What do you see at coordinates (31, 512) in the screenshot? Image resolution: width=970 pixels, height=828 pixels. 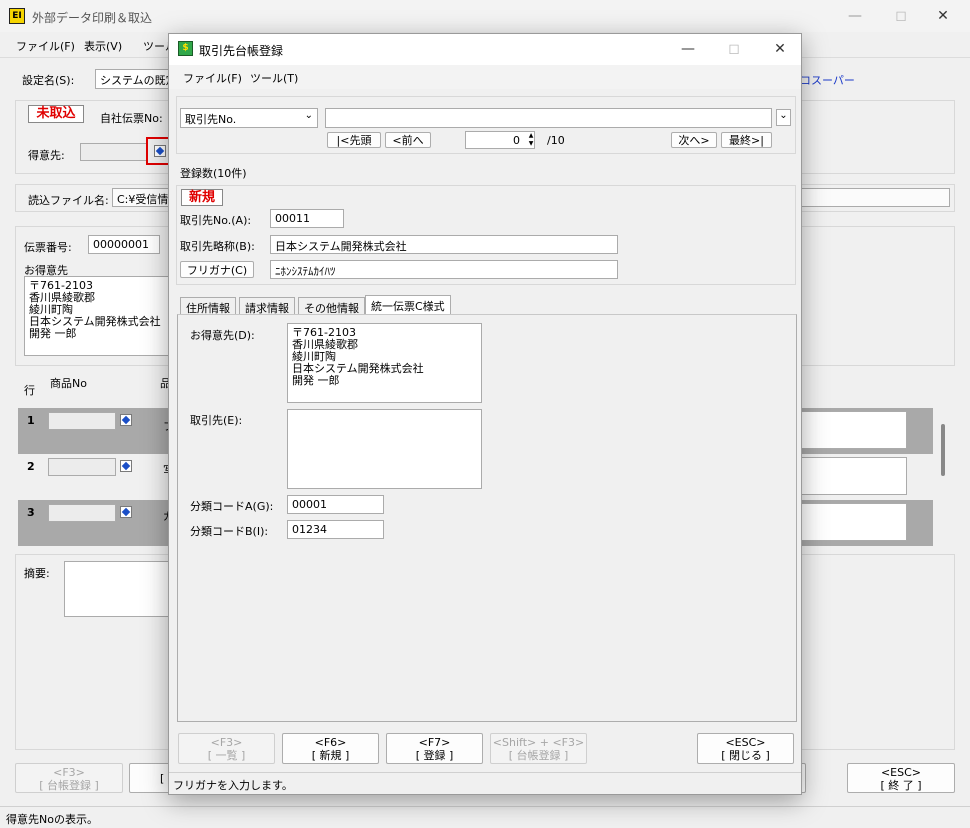 I see `row-number: 3` at bounding box center [31, 512].